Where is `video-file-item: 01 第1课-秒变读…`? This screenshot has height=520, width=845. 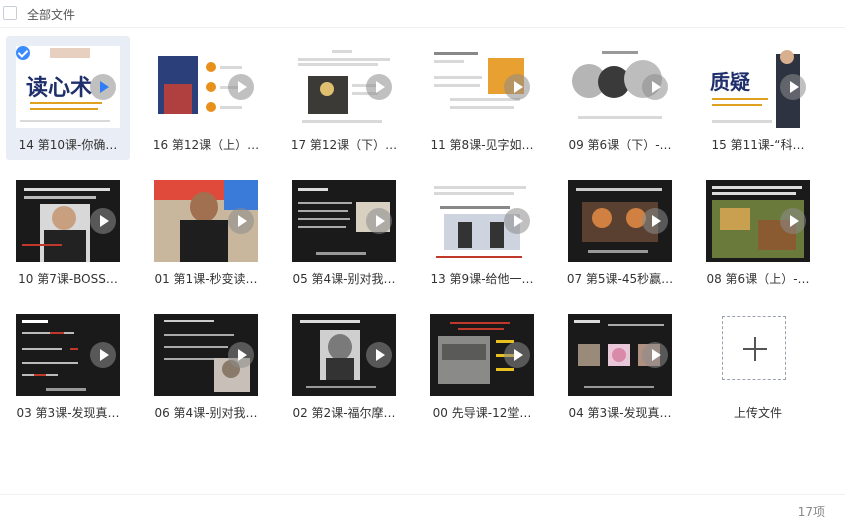 video-file-item: 01 第1课-秒变读… is located at coordinates (206, 232).